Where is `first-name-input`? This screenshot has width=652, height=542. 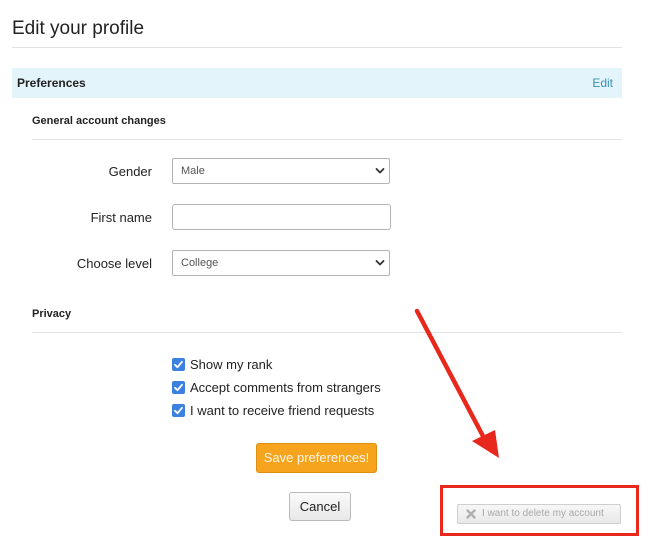
first-name-input is located at coordinates (281, 217).